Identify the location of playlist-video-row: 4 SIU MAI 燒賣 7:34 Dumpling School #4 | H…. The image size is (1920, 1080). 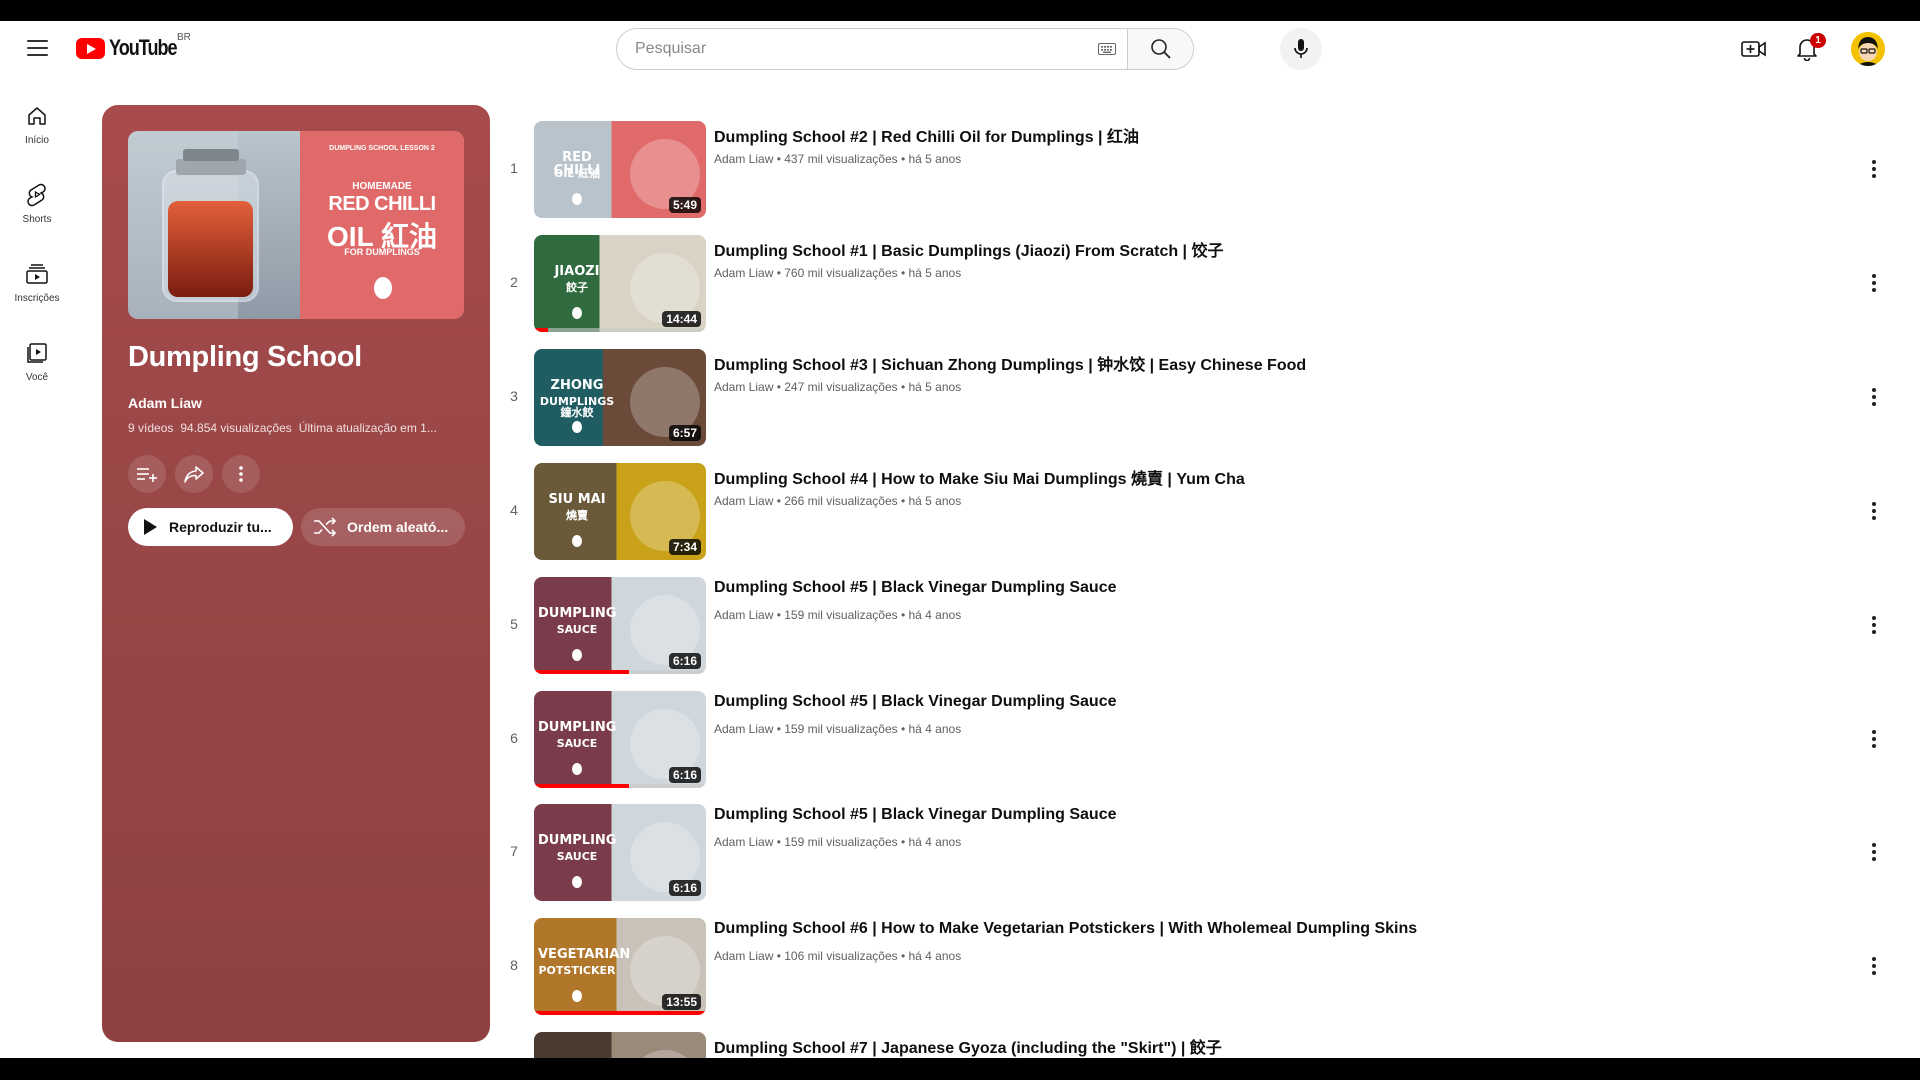
(1200, 513).